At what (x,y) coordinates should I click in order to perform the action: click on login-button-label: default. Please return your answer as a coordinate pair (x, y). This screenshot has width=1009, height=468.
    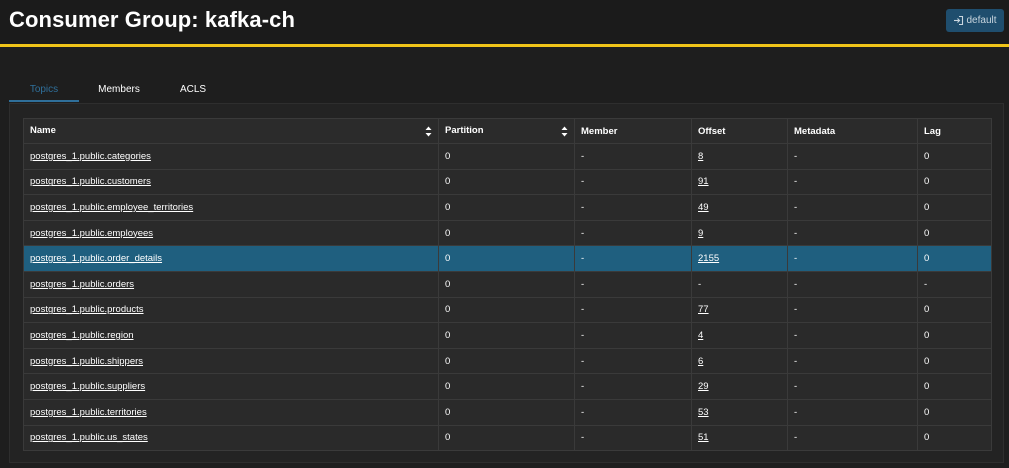
    Looking at the image, I should click on (981, 20).